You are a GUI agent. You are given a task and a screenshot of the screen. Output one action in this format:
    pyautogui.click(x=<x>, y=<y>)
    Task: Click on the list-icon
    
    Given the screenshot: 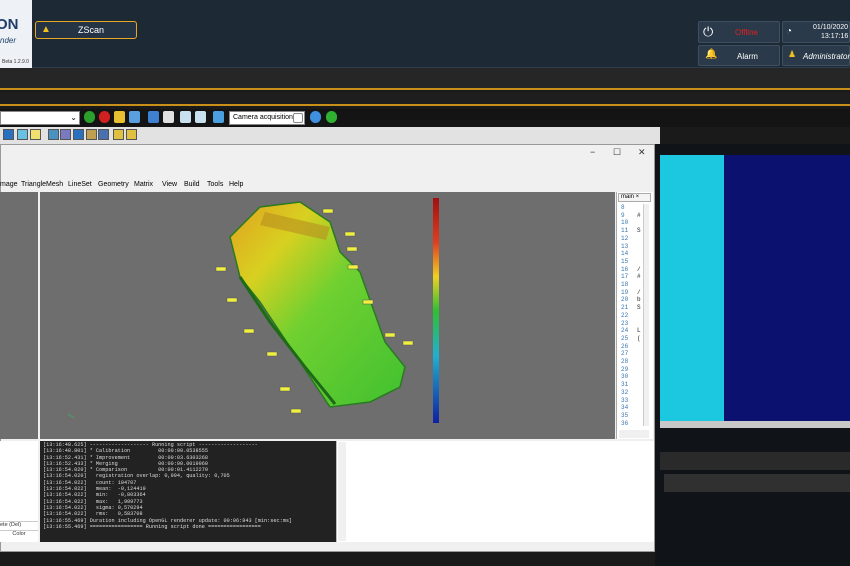 What is the action you would take?
    pyautogui.click(x=103, y=134)
    